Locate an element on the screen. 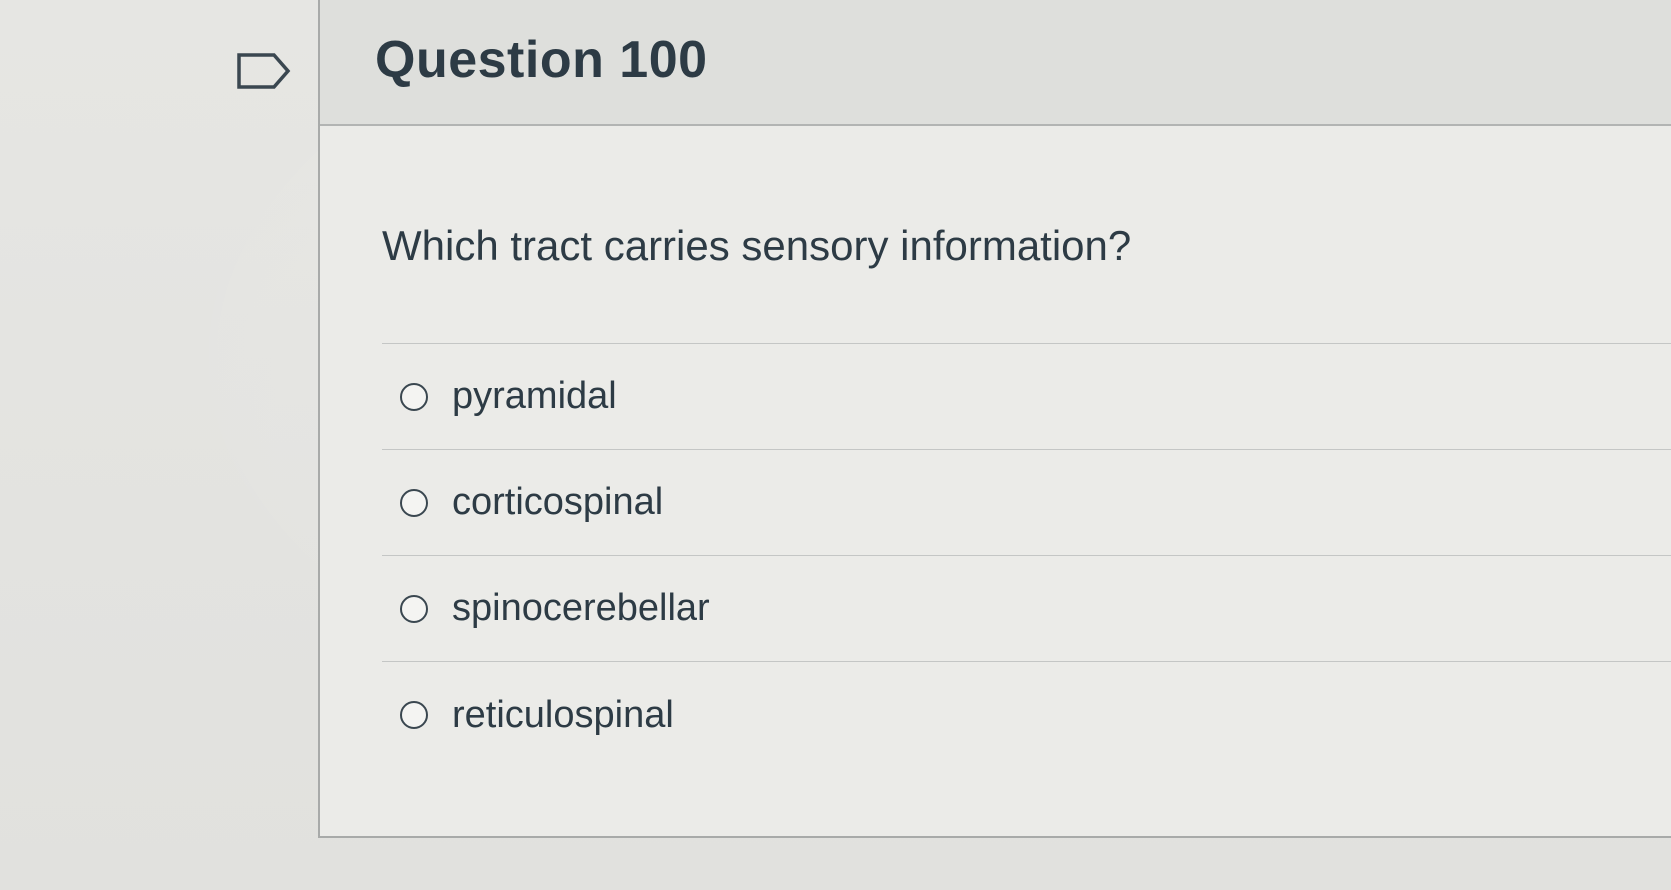  answer-label: reticulospinal is located at coordinates (563, 714).